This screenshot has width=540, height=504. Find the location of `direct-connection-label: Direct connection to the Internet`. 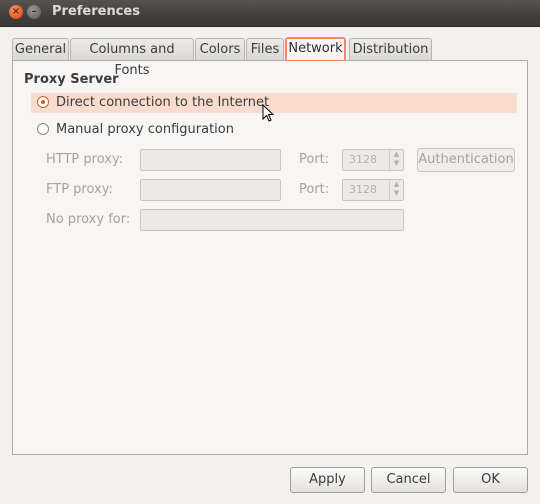

direct-connection-label: Direct connection to the Internet is located at coordinates (163, 102).